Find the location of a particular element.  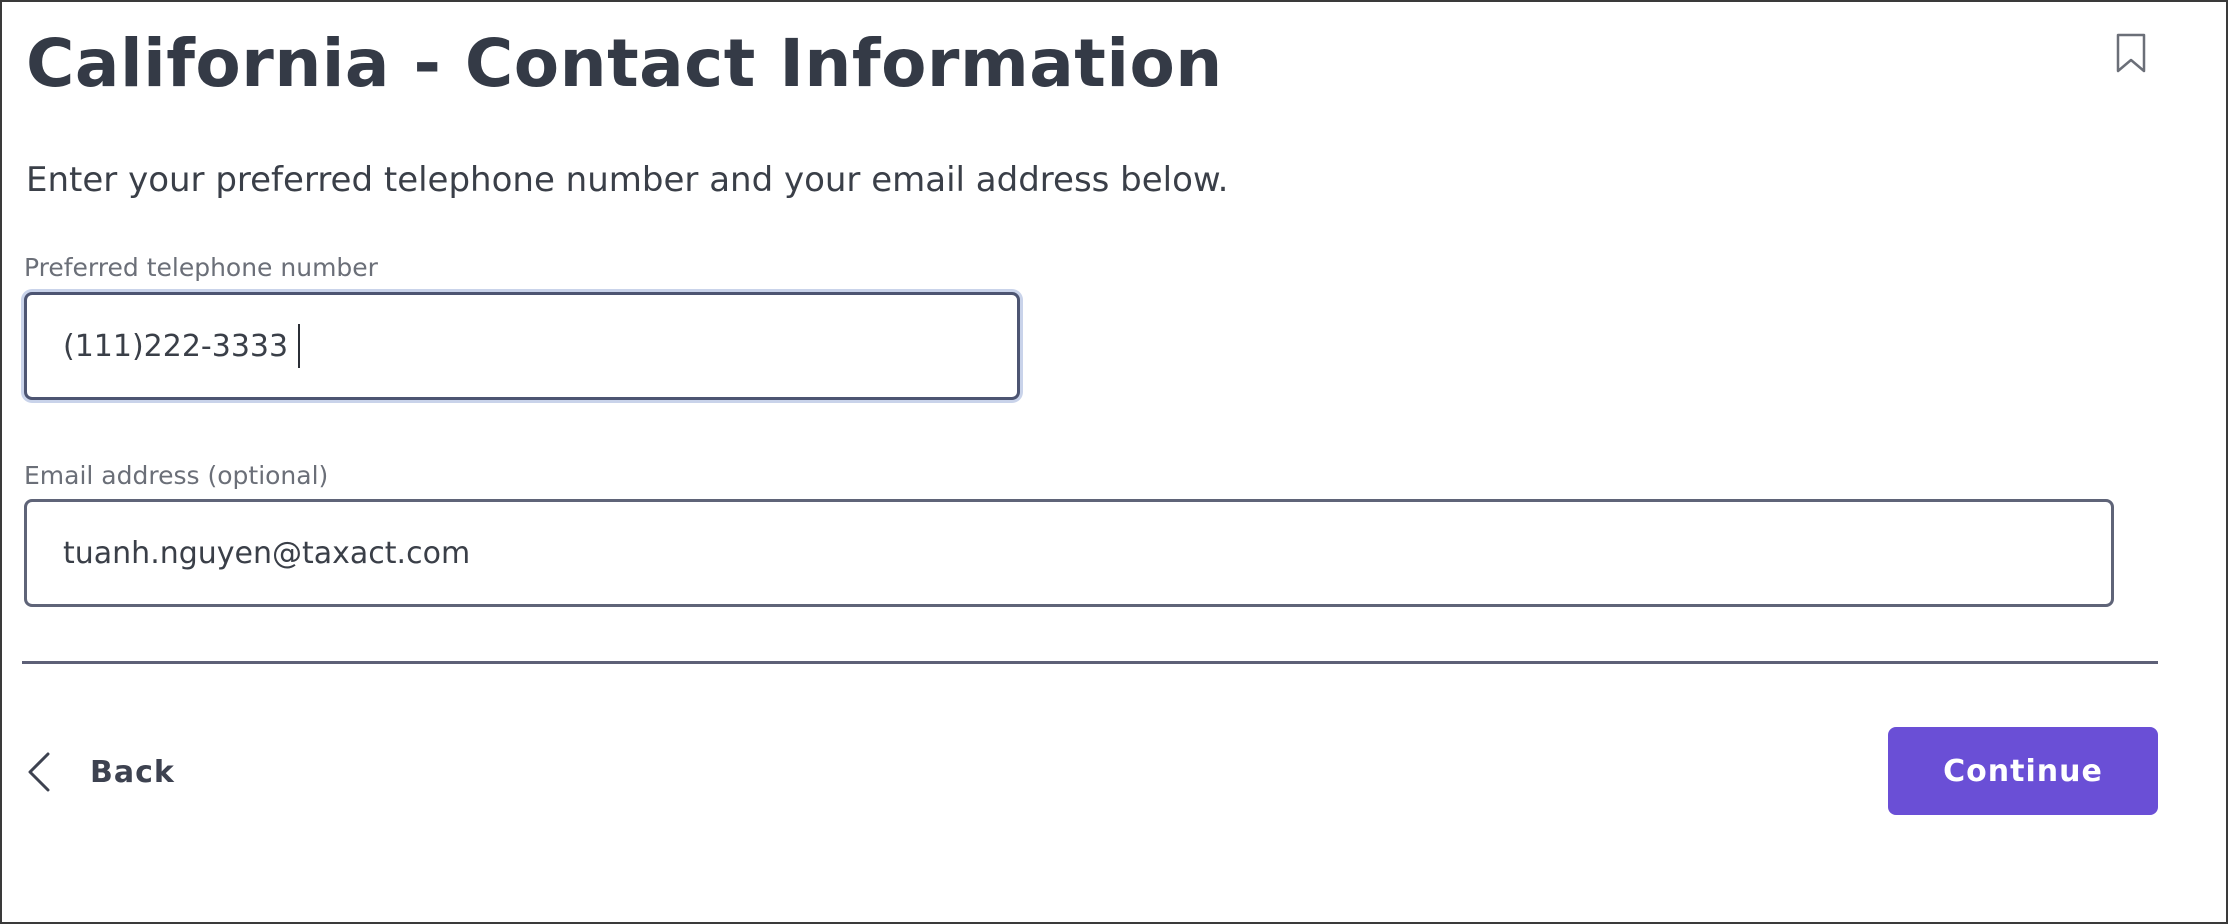

email-input is located at coordinates (1069, 553).